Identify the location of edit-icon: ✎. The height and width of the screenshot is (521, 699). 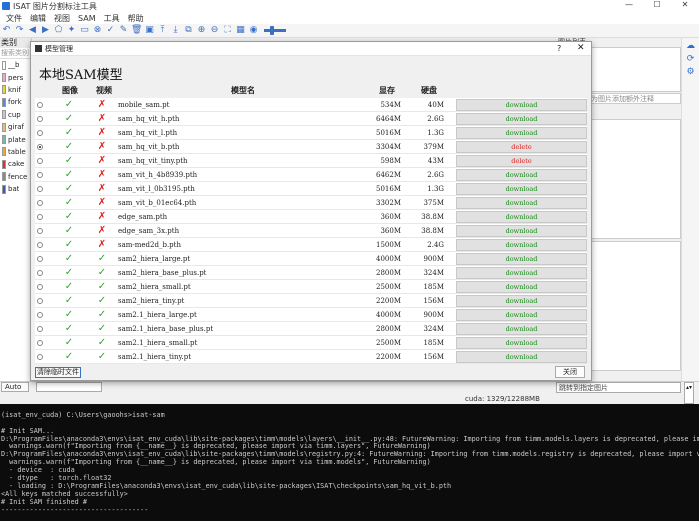
(123, 30).